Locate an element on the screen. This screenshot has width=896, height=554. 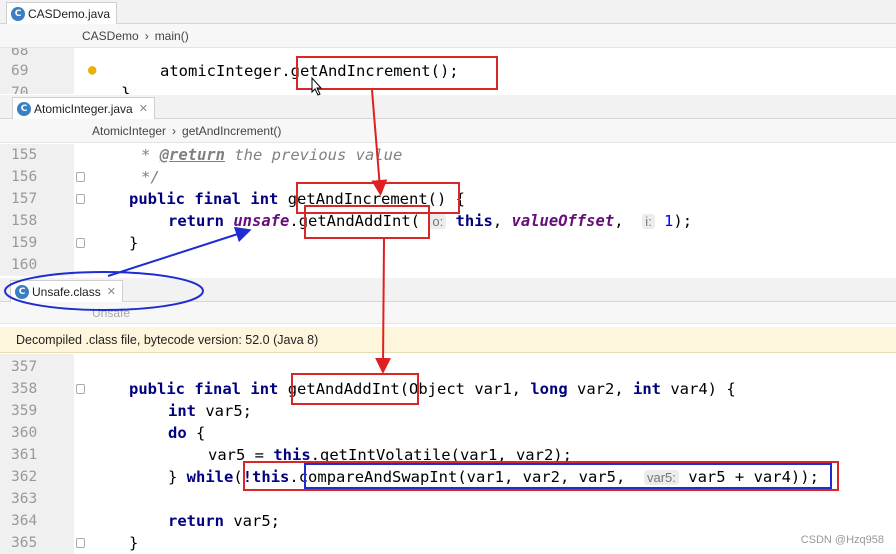
arrow-blue is located at coordinates (179, 251).